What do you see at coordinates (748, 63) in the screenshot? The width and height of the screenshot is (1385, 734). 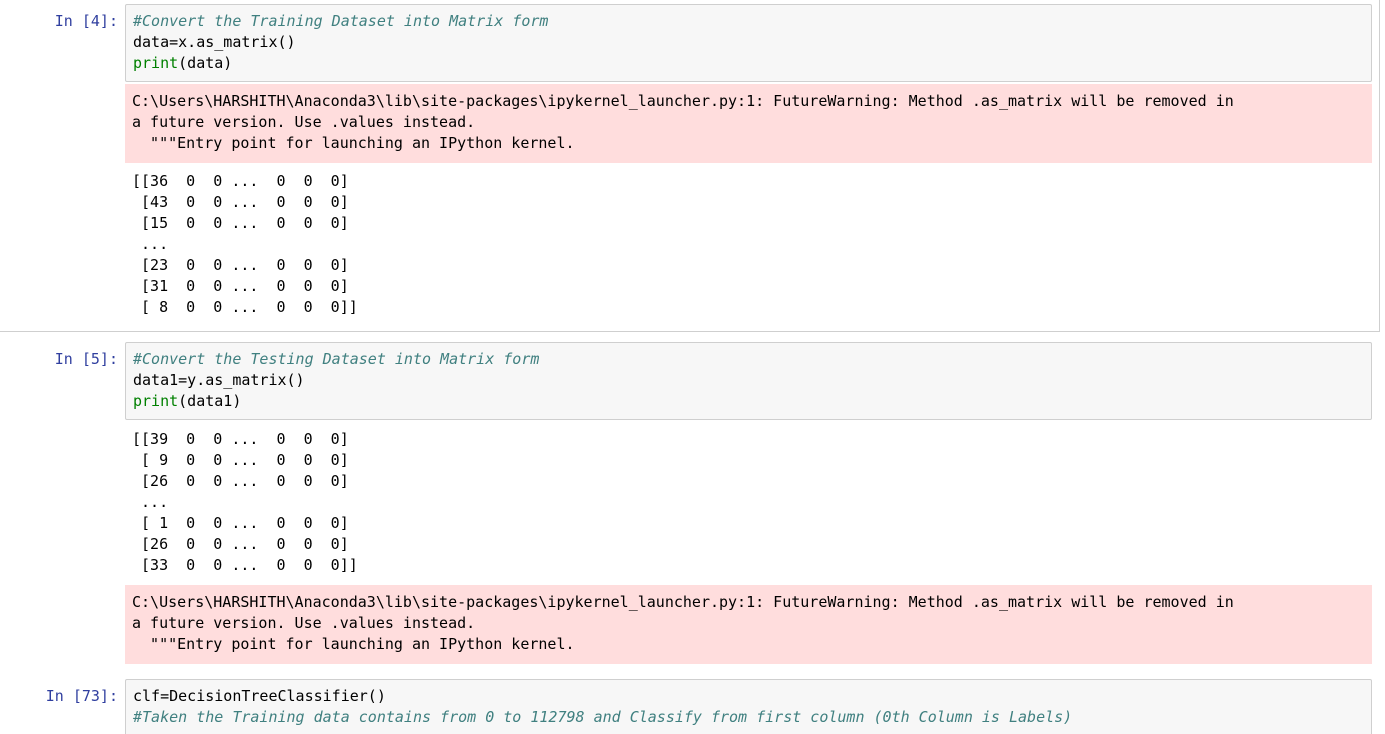 I see `code-line: print(data)` at bounding box center [748, 63].